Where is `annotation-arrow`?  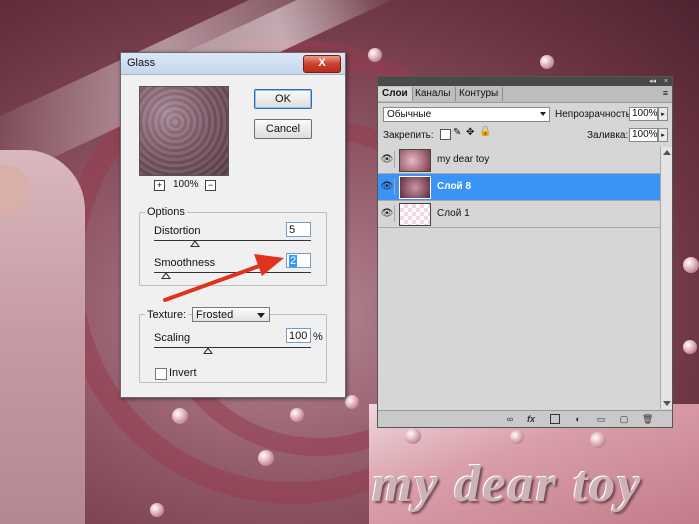
annotation-arrow is located at coordinates (223, 278).